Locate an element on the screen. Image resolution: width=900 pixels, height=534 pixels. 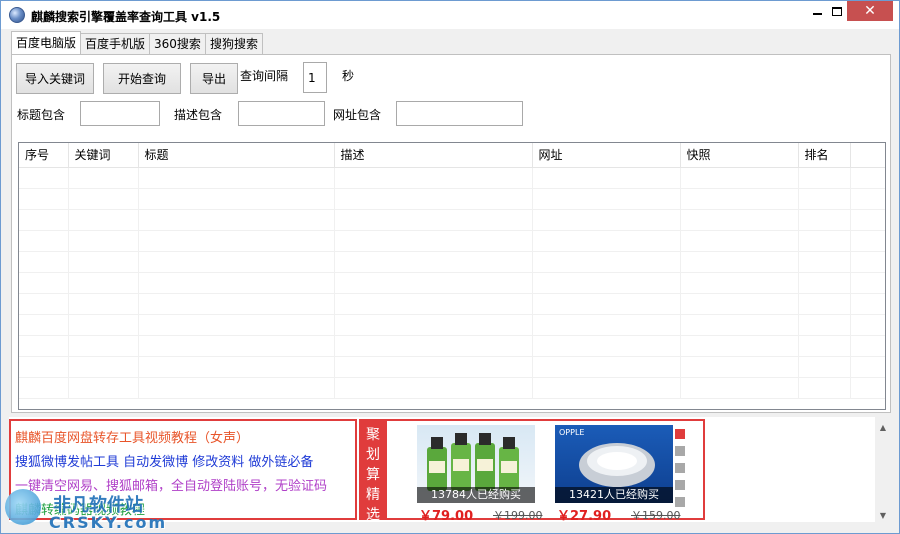
carousel-dot-active is located at coordinates (680, 434).